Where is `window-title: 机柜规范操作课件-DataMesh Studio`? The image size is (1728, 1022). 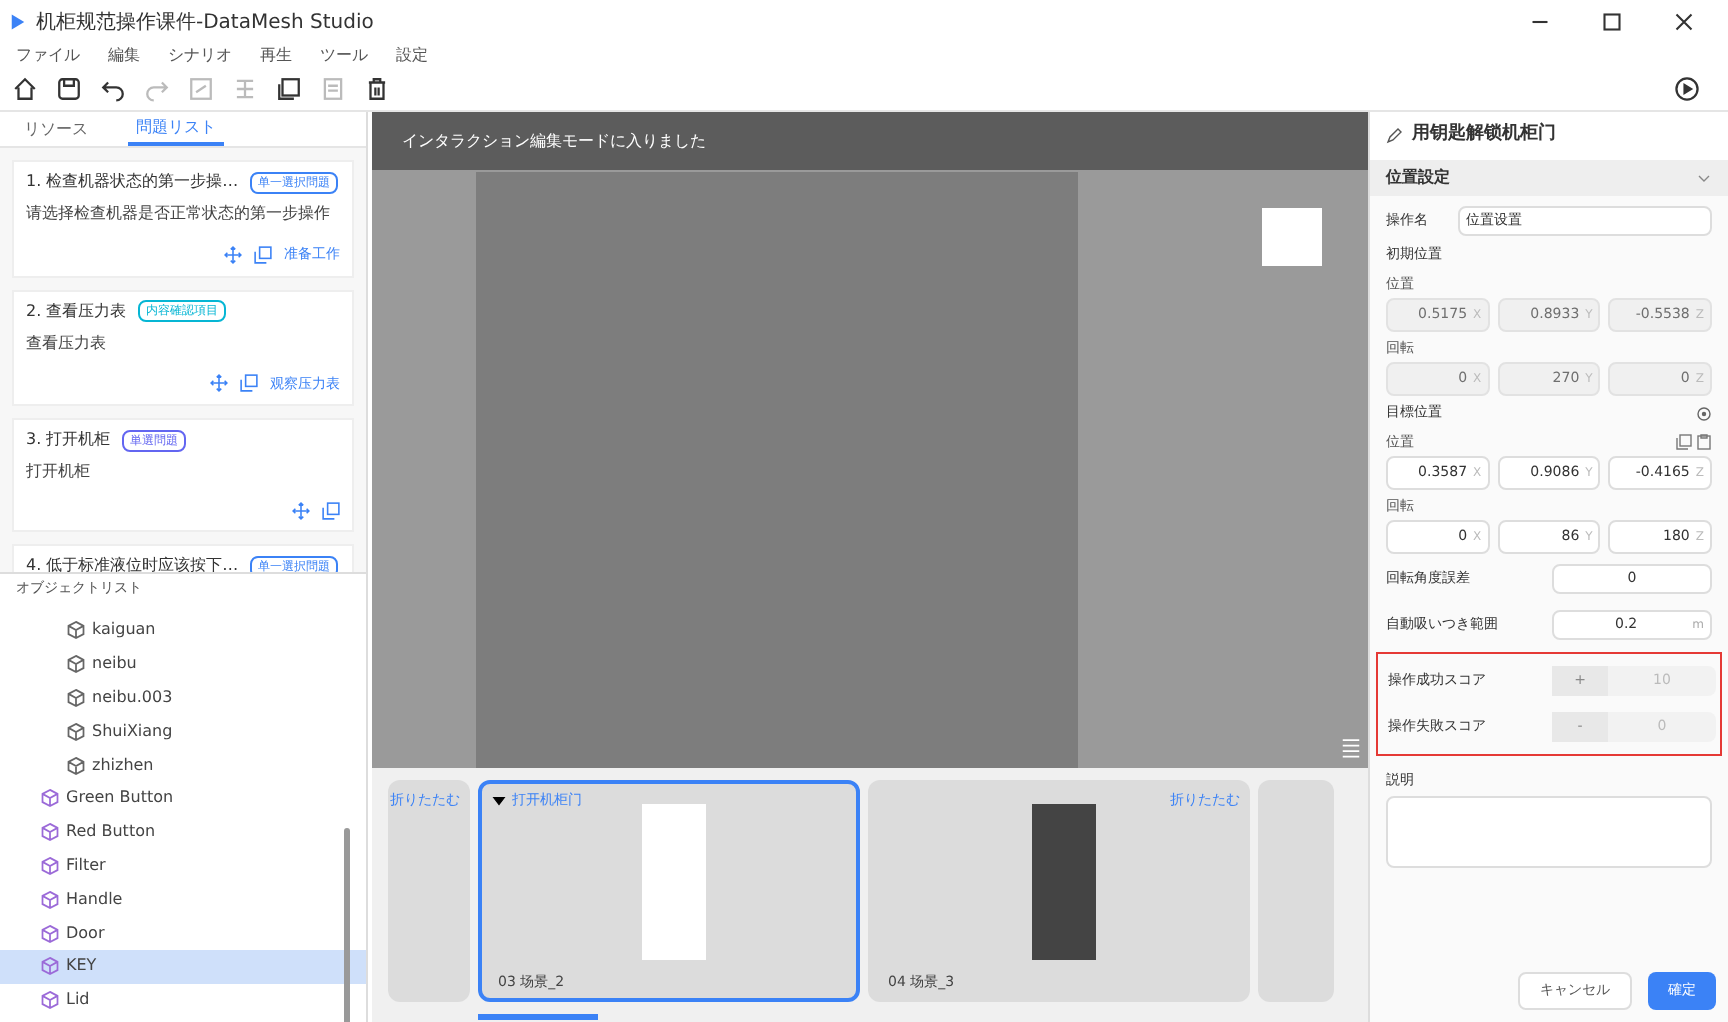
window-title: 机柜规范操作课件-DataMesh Studio is located at coordinates (206, 23).